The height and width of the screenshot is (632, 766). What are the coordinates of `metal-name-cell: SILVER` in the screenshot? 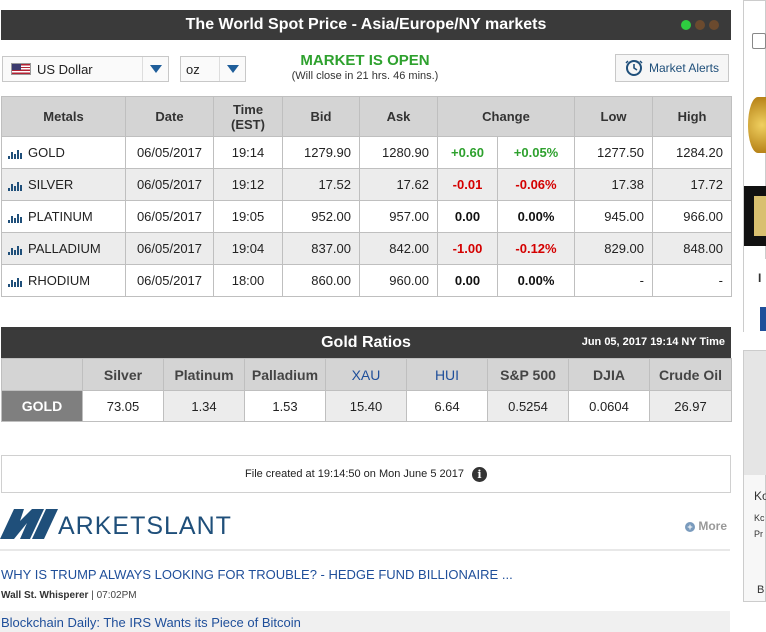 It's located at (63, 184).